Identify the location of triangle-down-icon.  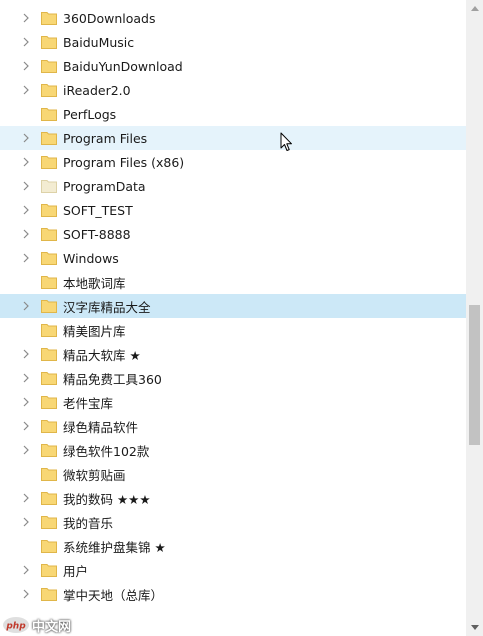
(474, 627).